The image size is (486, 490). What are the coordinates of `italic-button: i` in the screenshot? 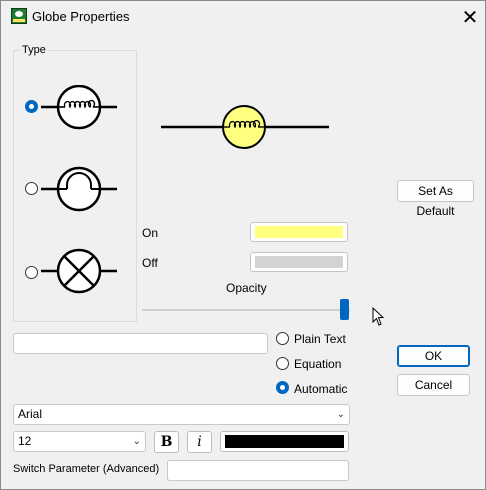 It's located at (199, 442).